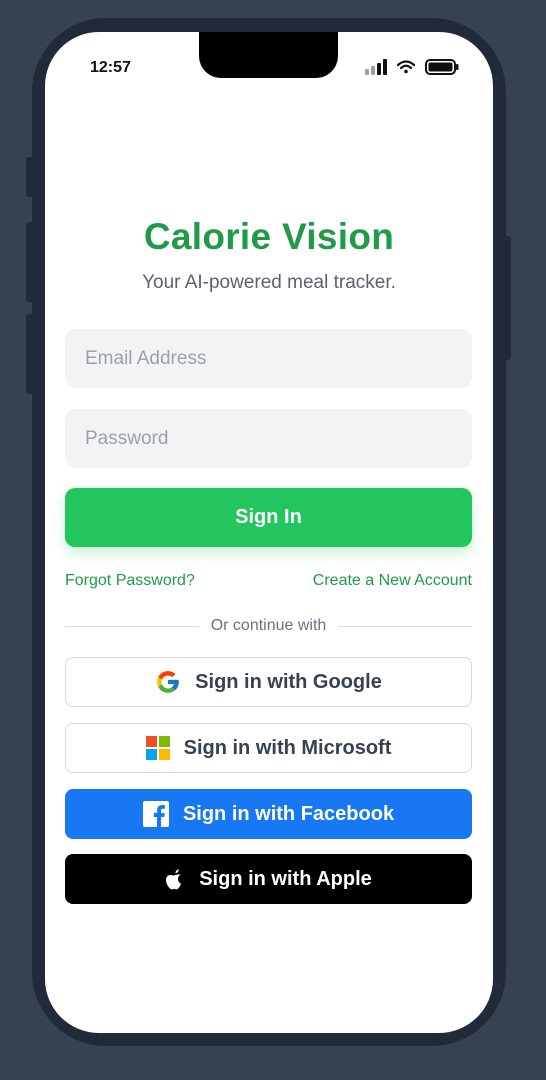  I want to click on facebook-button-label: Sign in with Facebook, so click(288, 813).